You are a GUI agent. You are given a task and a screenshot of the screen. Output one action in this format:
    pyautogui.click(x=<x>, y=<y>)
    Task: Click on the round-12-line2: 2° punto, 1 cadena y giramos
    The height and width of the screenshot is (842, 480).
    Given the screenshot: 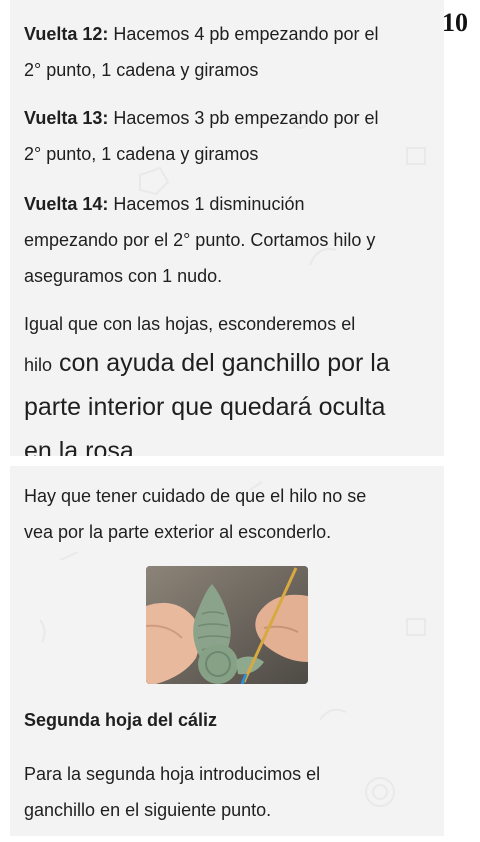 What is the action you would take?
    pyautogui.click(x=141, y=70)
    